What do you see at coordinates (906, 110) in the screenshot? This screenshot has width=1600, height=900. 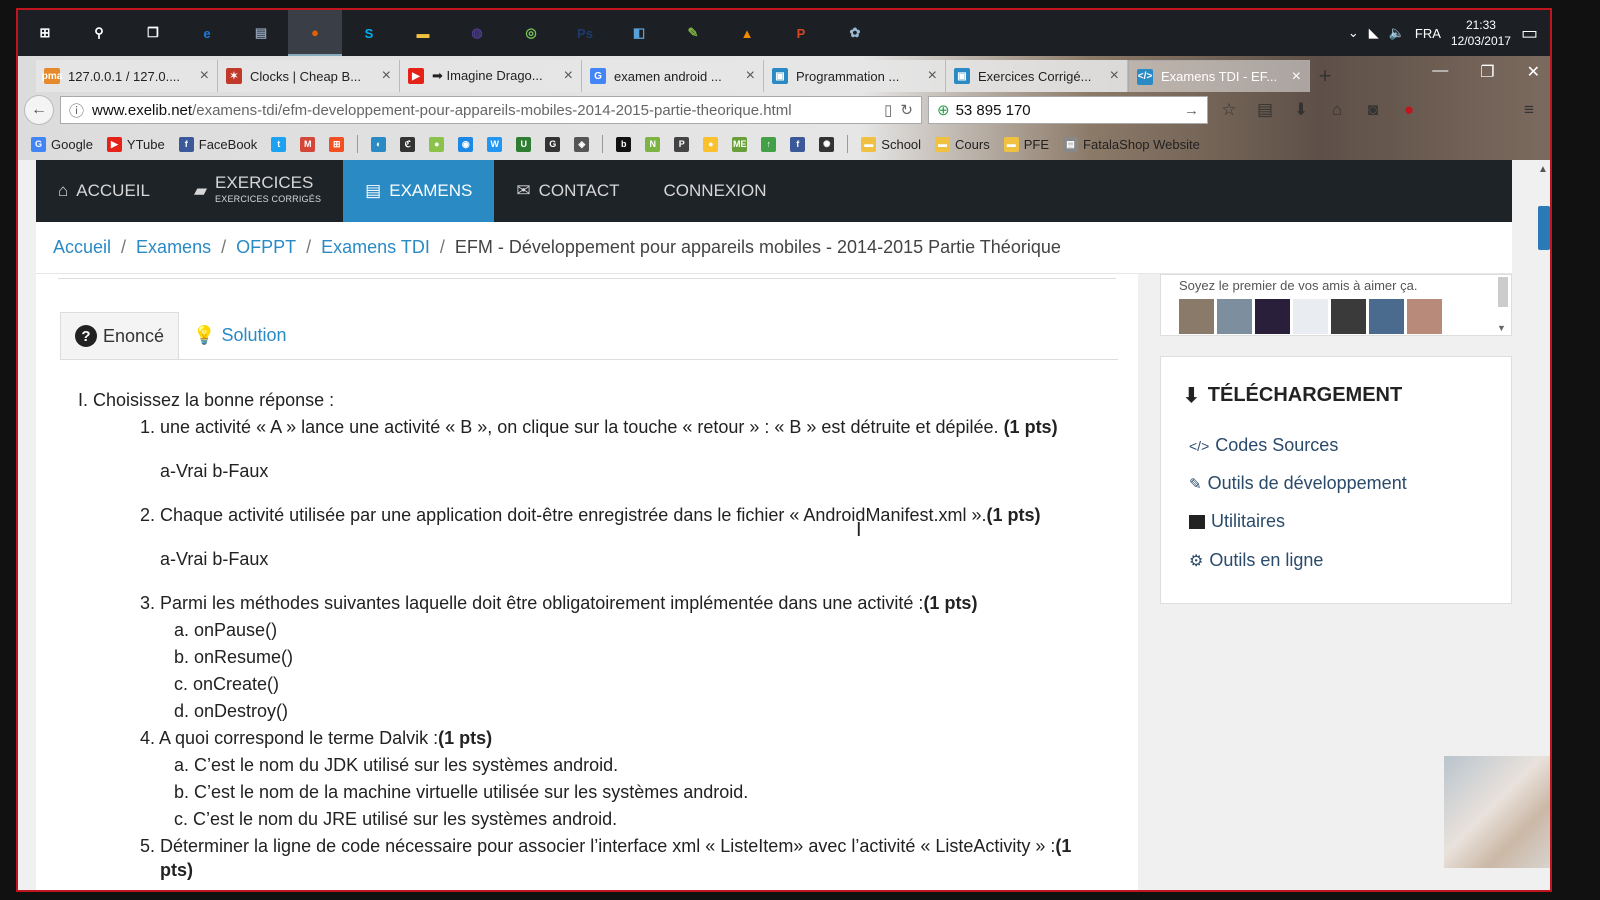 I see `reload-icon: ↻` at bounding box center [906, 110].